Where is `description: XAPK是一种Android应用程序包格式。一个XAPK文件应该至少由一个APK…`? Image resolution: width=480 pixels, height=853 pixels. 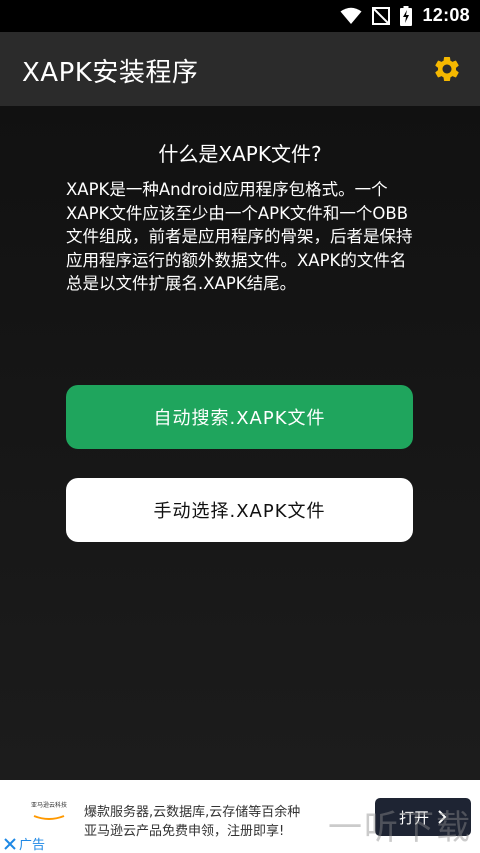 description: XAPK是一种Android应用程序包格式。一个XAPK文件应该至少由一个APK… is located at coordinates (239, 236).